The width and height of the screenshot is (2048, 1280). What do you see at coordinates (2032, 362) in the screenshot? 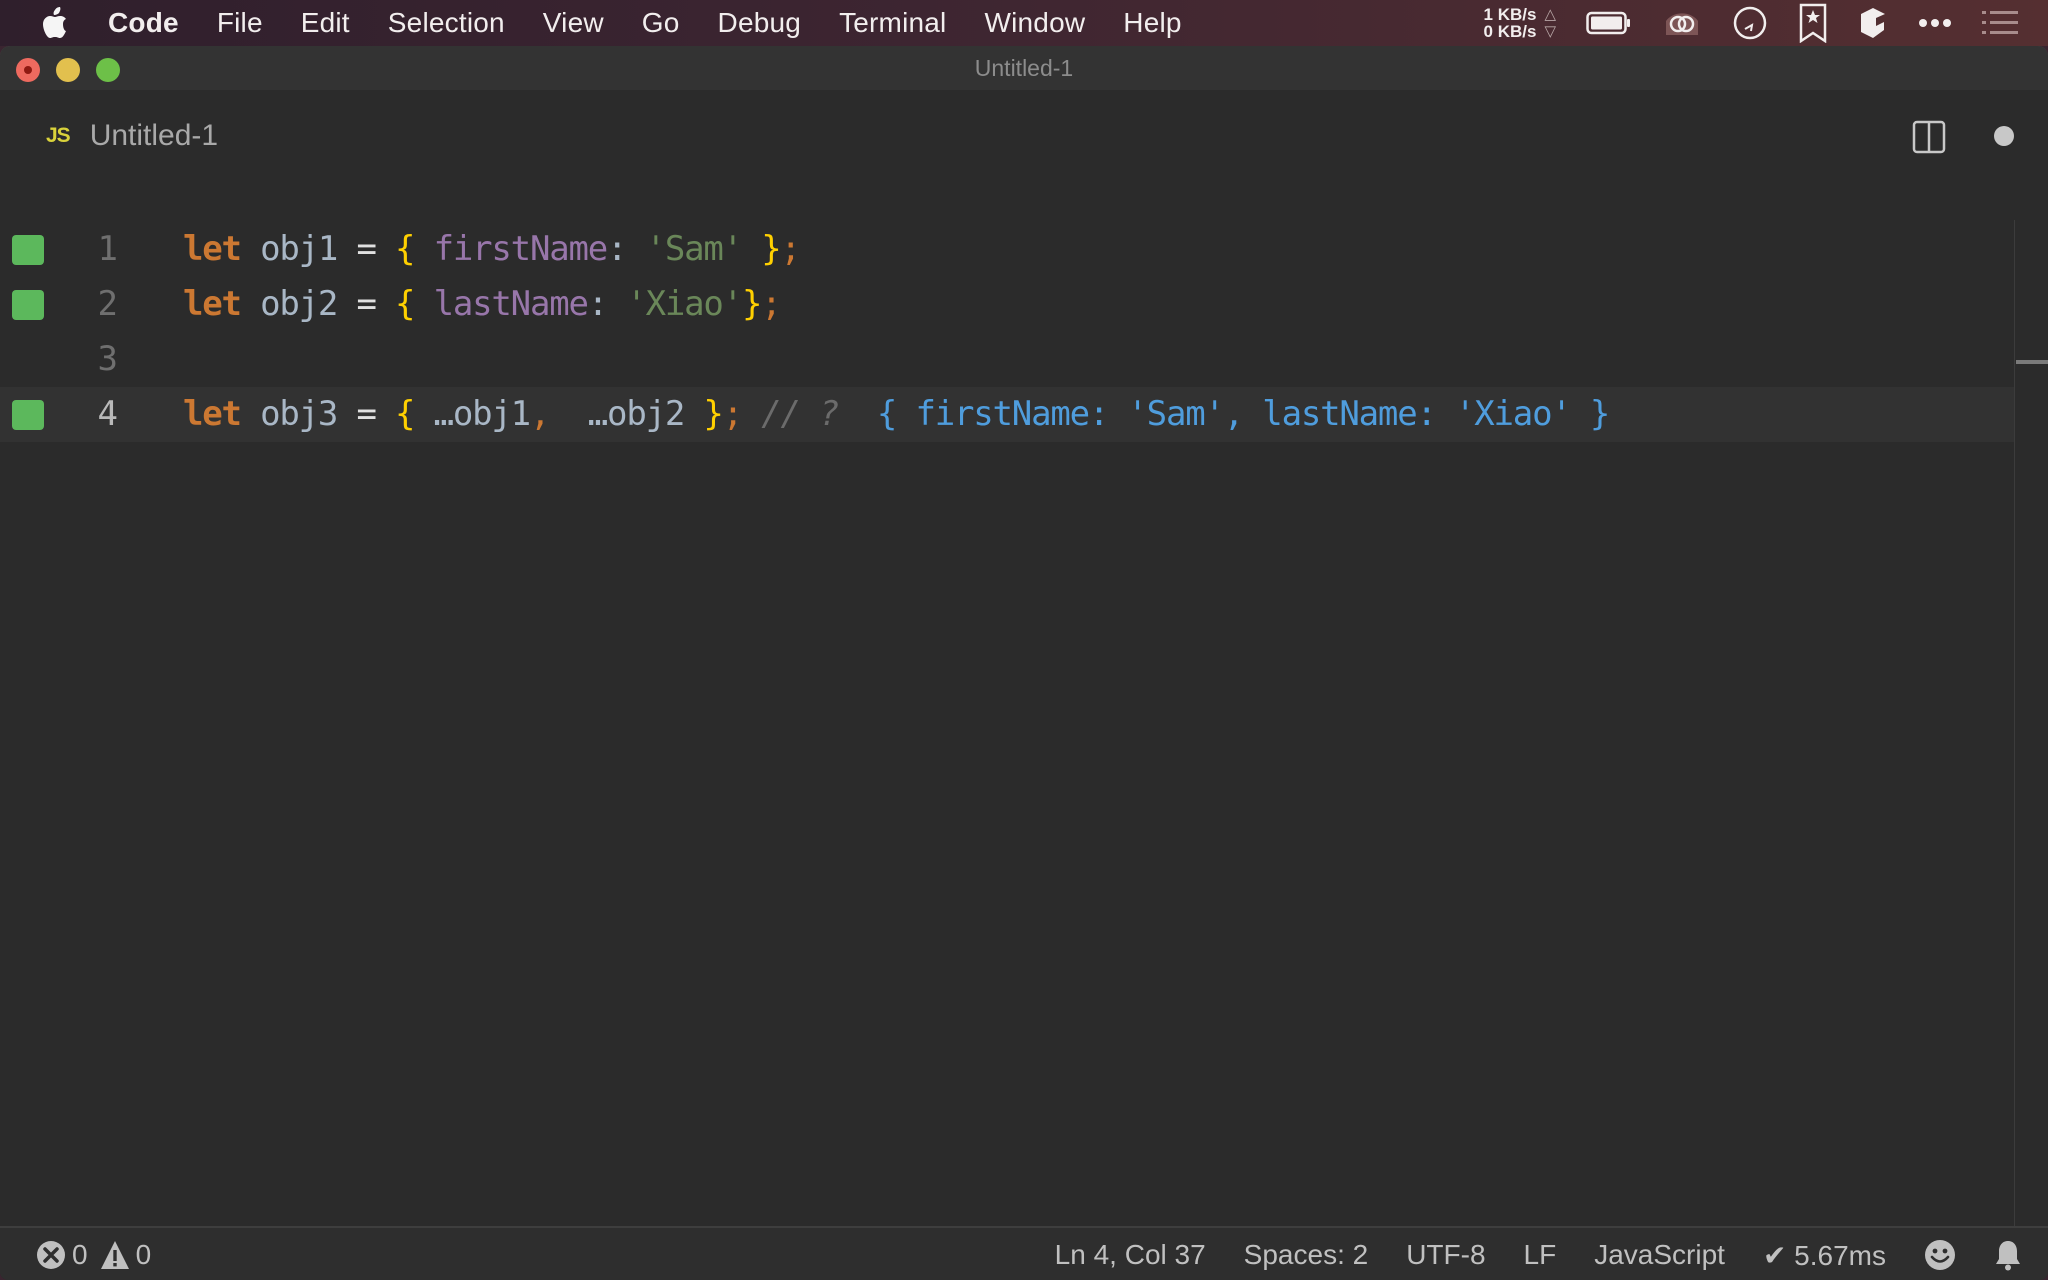
I see `cursor-position-marker` at bounding box center [2032, 362].